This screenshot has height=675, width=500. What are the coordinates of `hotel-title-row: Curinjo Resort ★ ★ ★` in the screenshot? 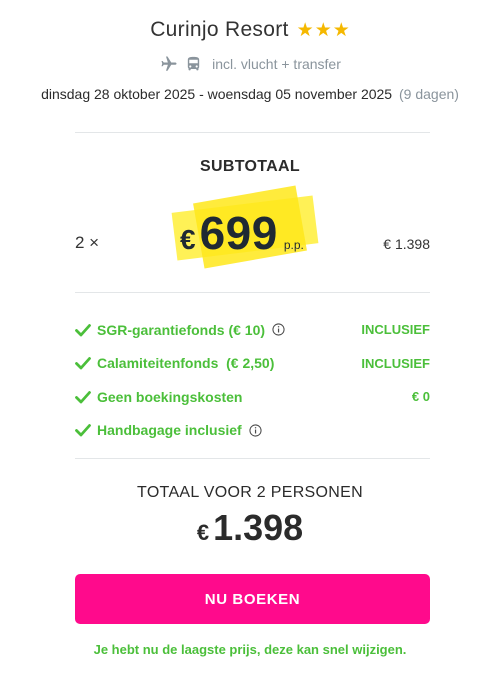 It's located at (250, 30).